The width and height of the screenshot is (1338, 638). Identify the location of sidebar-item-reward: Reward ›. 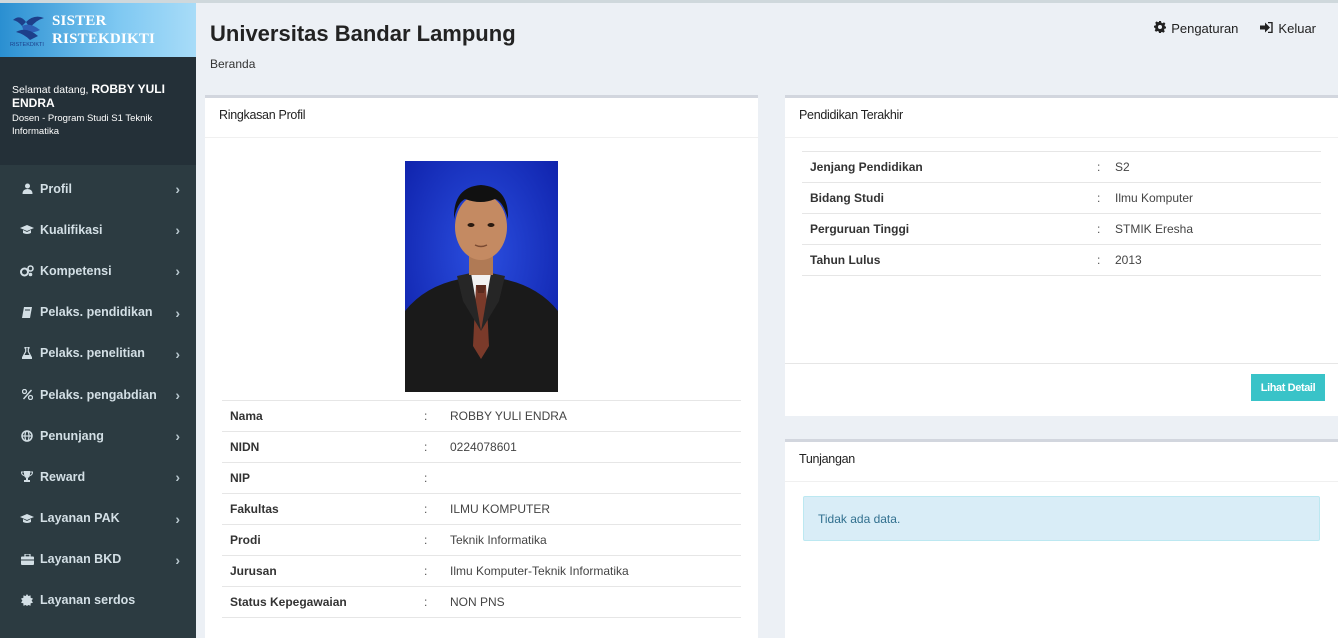
(98, 476).